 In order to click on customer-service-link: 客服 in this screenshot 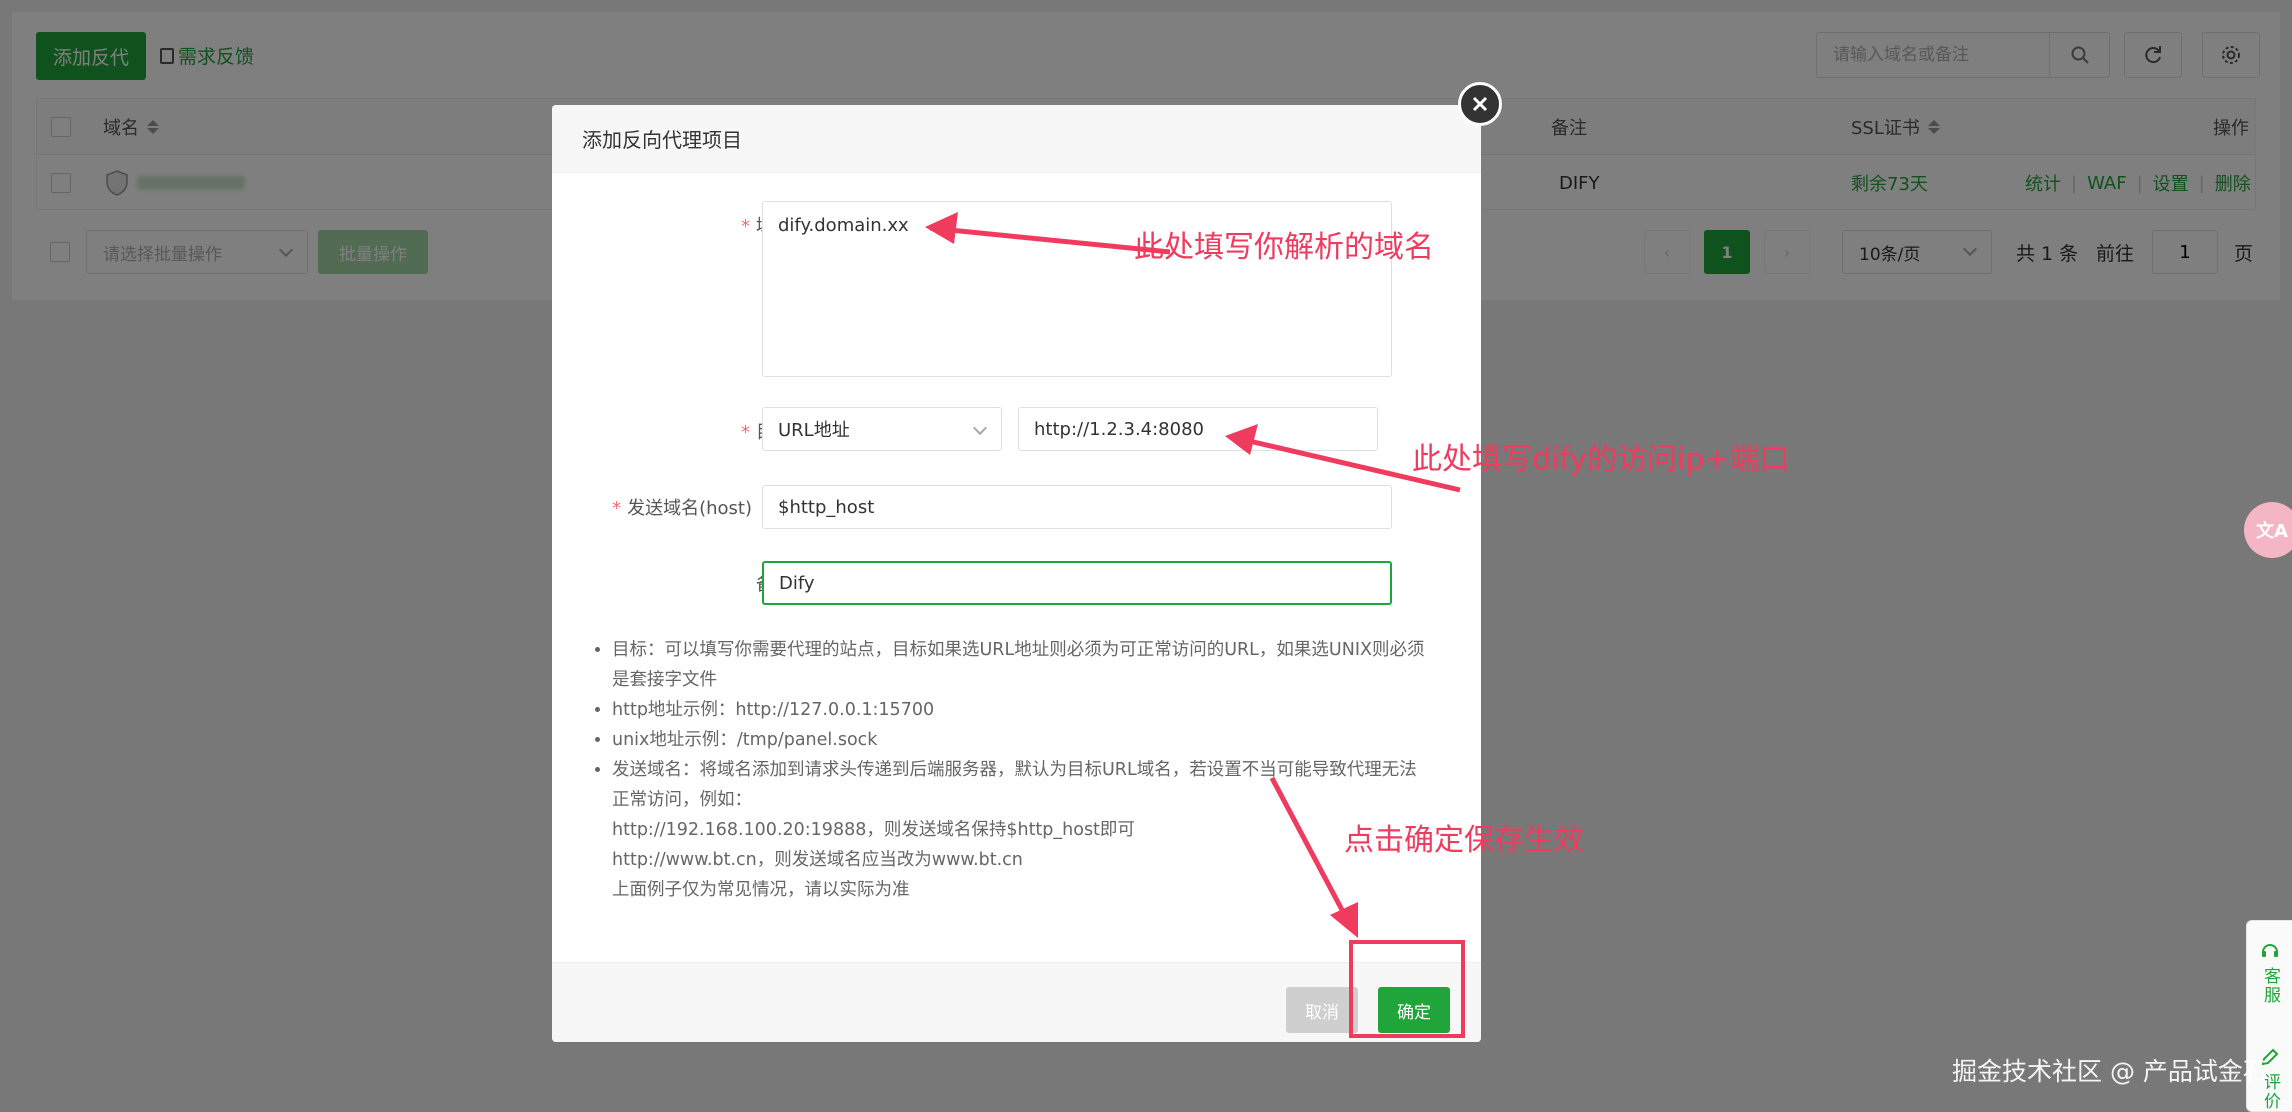, I will do `click(2271, 986)`.